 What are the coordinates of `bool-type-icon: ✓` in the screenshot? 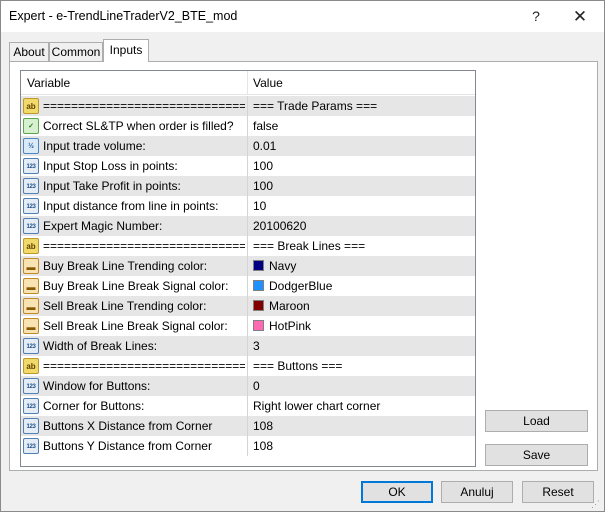 It's located at (31, 126).